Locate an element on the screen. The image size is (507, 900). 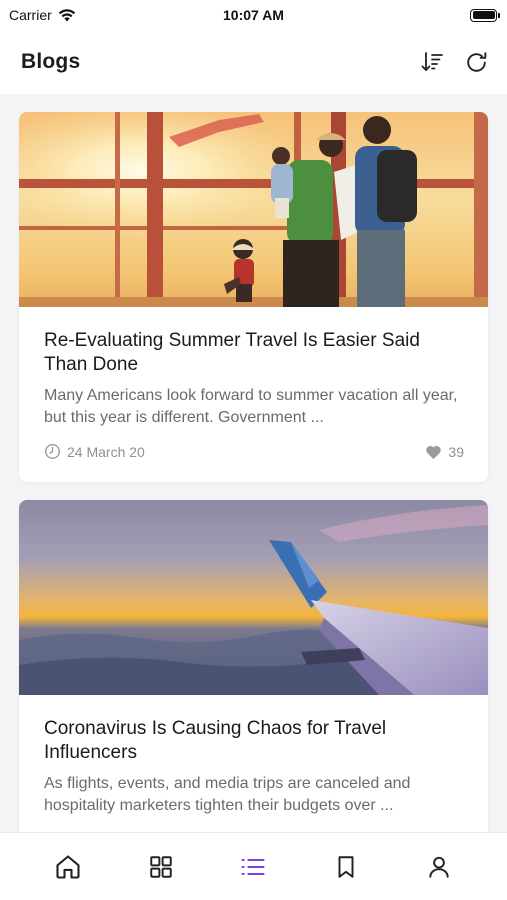
status-left: Carrier is located at coordinates (42, 15).